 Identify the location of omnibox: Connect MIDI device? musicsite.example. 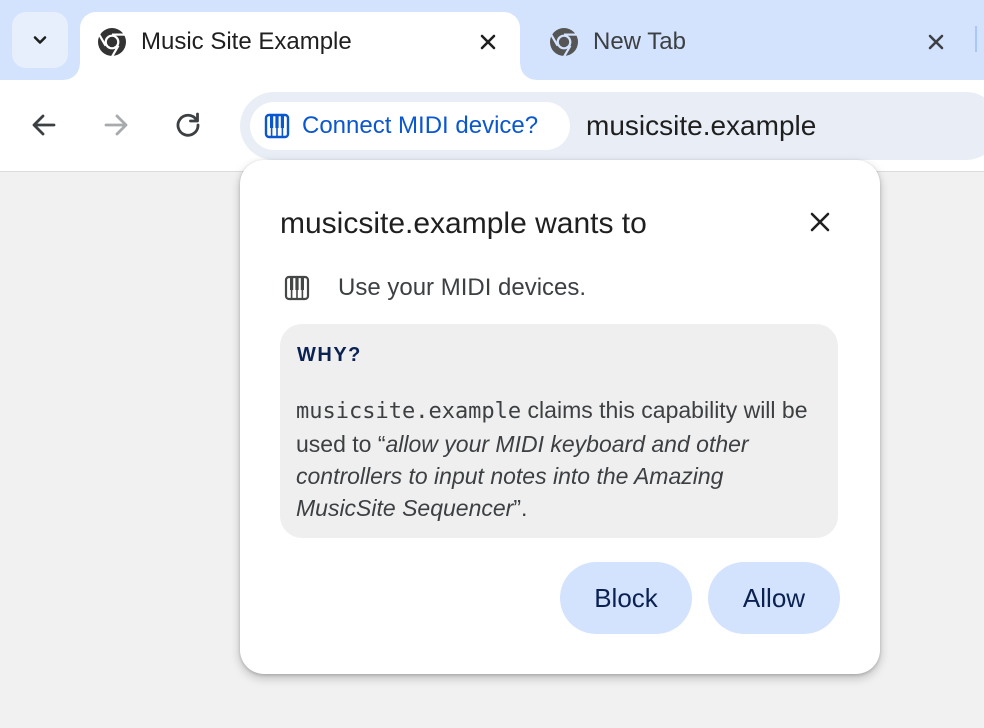
(612, 126).